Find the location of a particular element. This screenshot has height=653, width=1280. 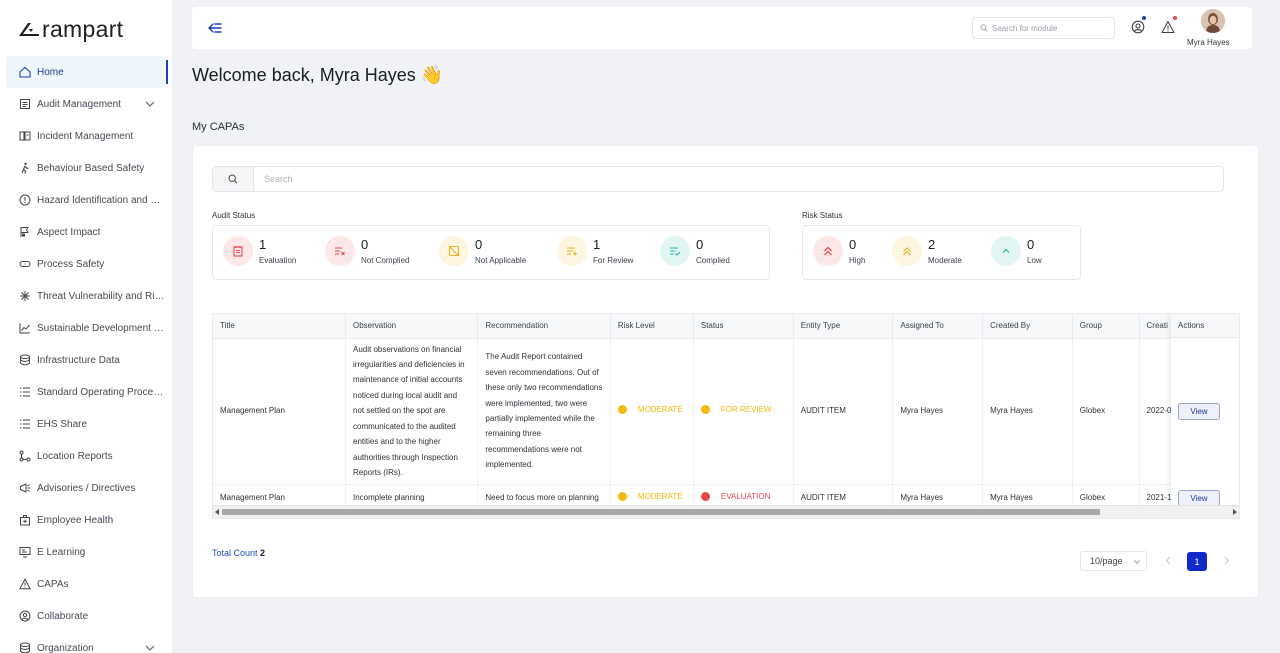

scroll-left-icon is located at coordinates (217, 512).